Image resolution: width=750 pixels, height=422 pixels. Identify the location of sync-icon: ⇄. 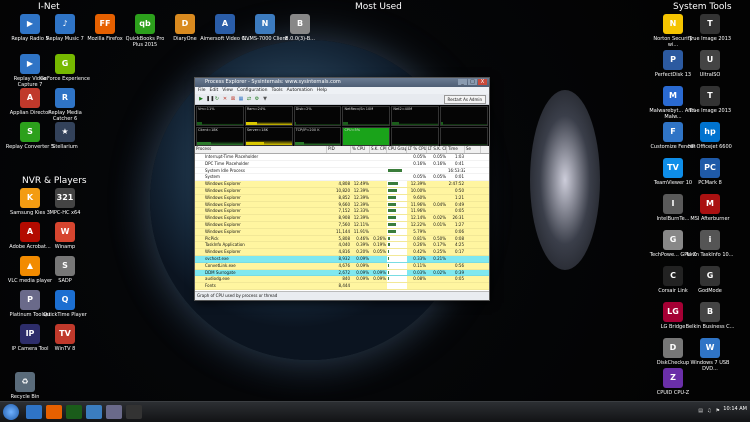
(249, 99).